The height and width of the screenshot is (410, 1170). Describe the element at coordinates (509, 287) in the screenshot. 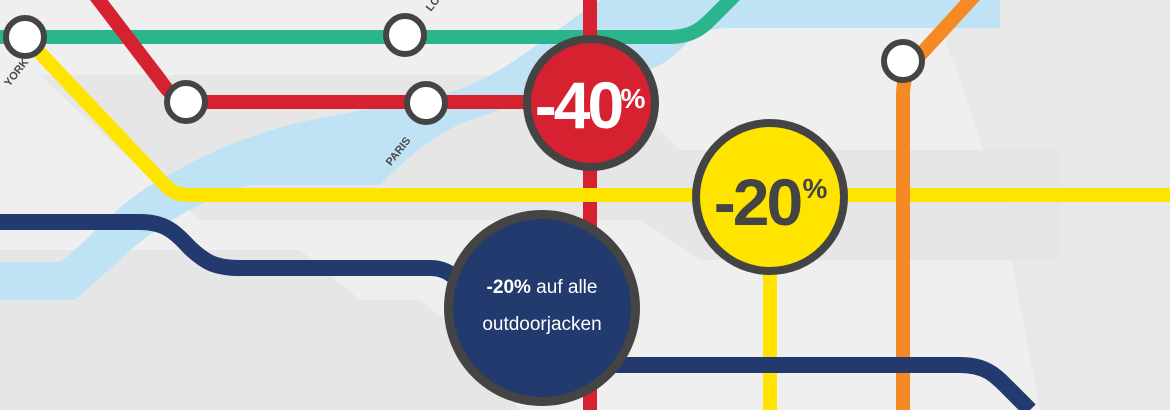

I see `promo-highlight: -20%` at that location.